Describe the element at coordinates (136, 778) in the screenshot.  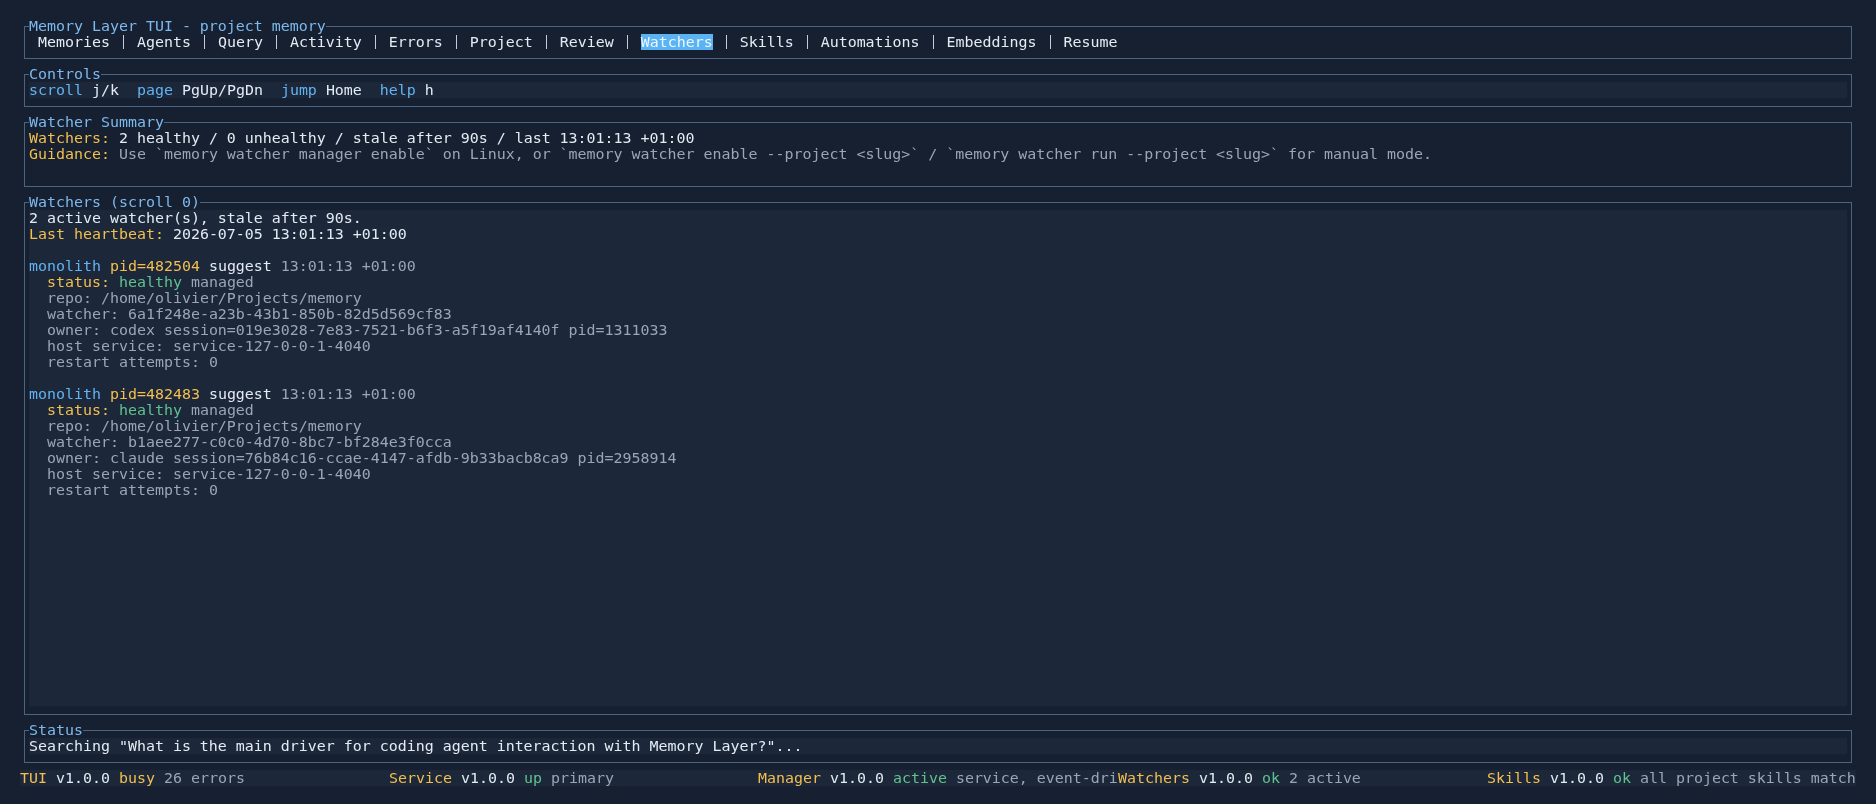
I see `component-state: busy` at that location.